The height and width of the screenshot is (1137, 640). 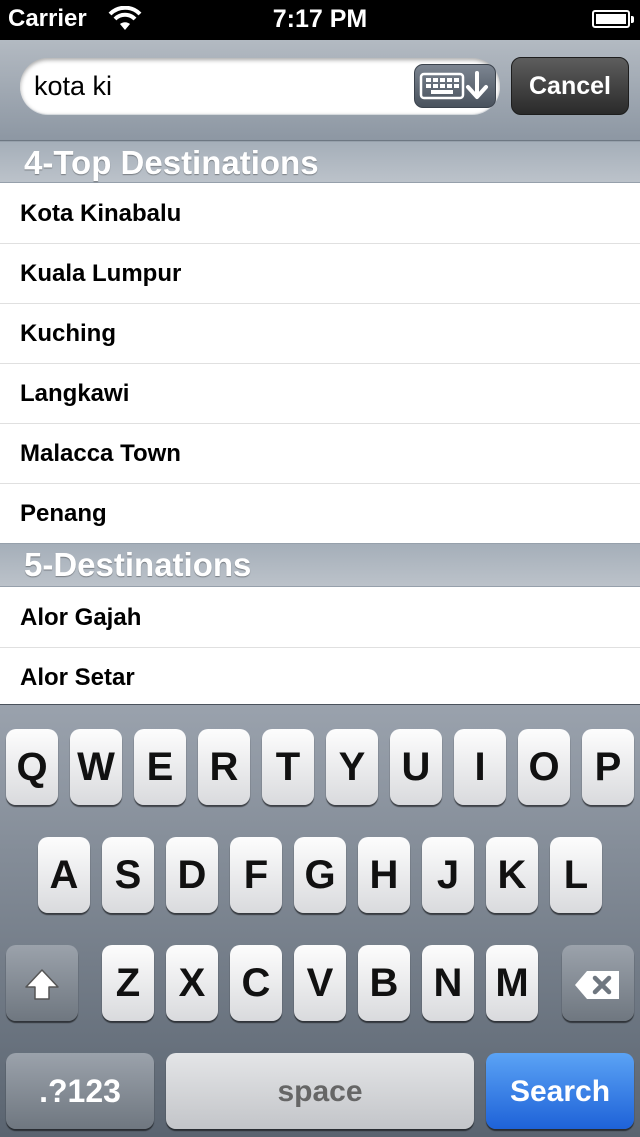 I want to click on key-b: B, so click(x=384, y=983).